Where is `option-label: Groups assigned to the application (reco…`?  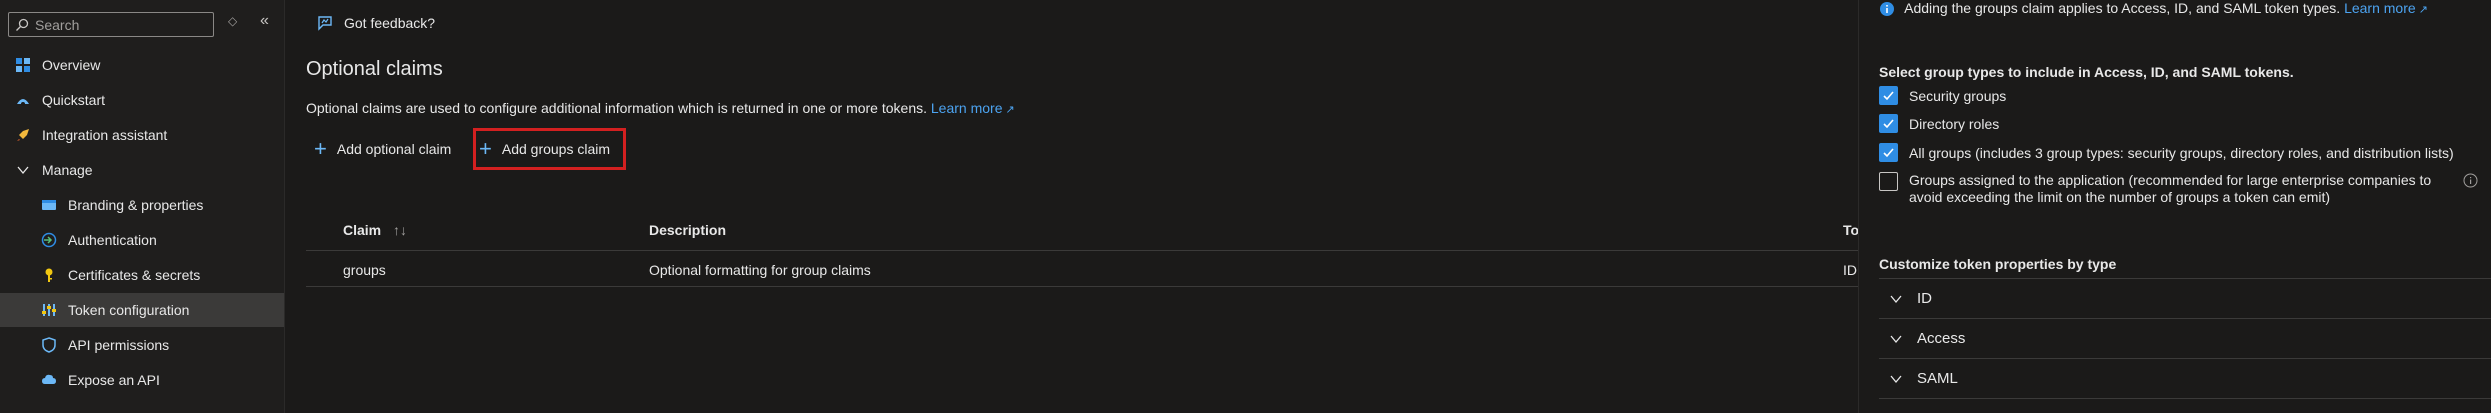
option-label: Groups assigned to the application (reco… is located at coordinates (2170, 189).